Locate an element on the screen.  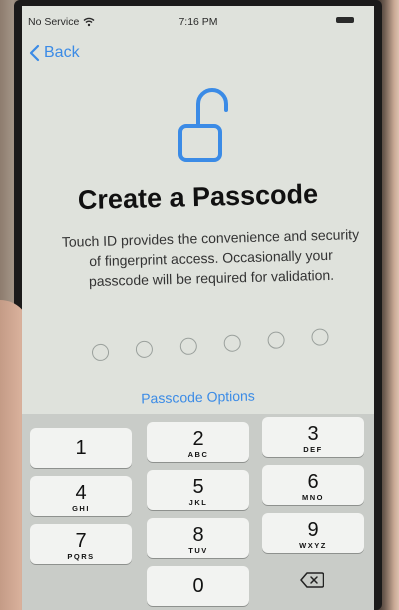
key-7: 7 PQRS is located at coordinates (81, 544).